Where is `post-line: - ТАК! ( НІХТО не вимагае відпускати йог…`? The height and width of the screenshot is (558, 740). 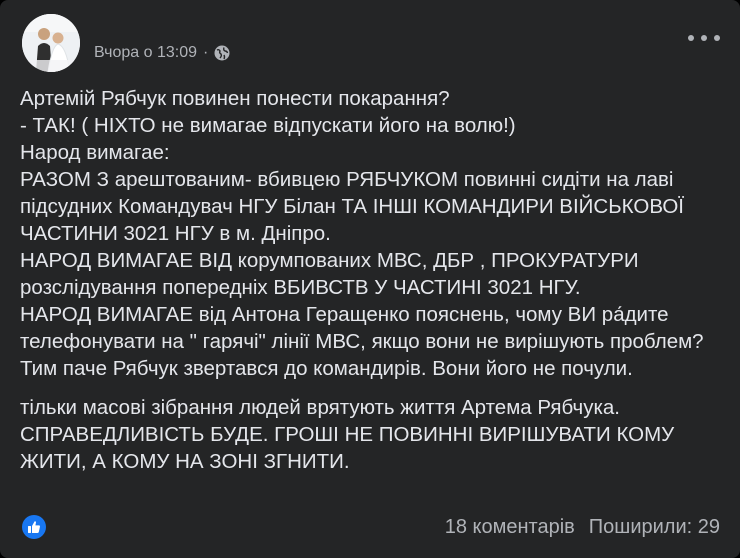
post-line: - ТАК! ( НІХТО не вимагае відпускати йог… is located at coordinates (268, 125).